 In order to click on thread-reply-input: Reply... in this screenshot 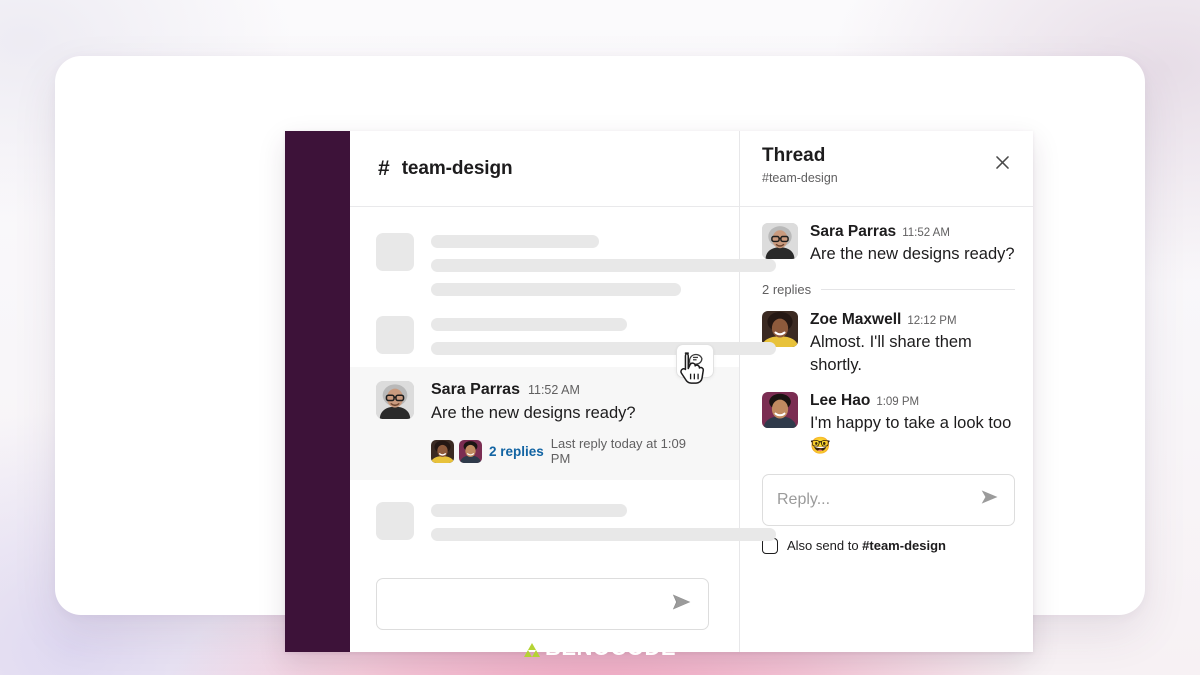, I will do `click(888, 499)`.